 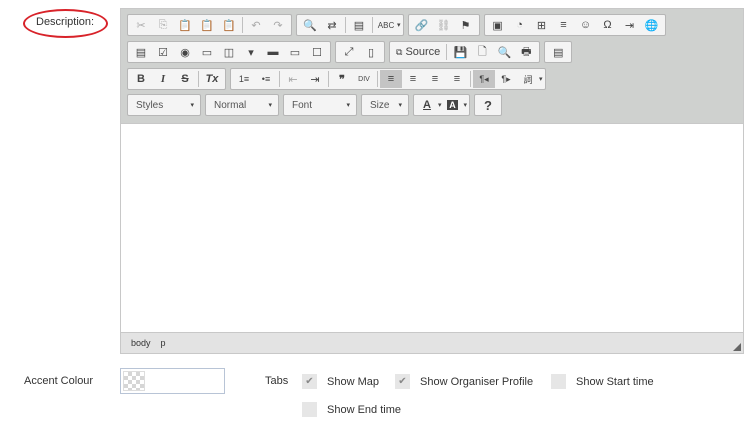 What do you see at coordinates (391, 79) in the screenshot?
I see `align-left-icon: ≡` at bounding box center [391, 79].